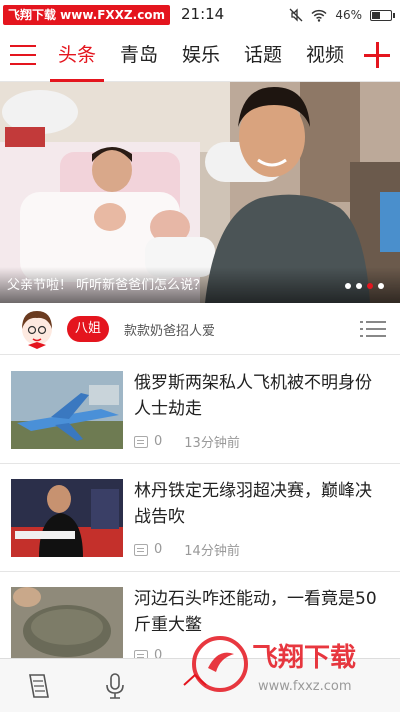 The image size is (400, 712). Describe the element at coordinates (253, 504) in the screenshot. I see `news-title: 林丹铁定无缘羽超决赛，巅峰决战告吹` at that location.